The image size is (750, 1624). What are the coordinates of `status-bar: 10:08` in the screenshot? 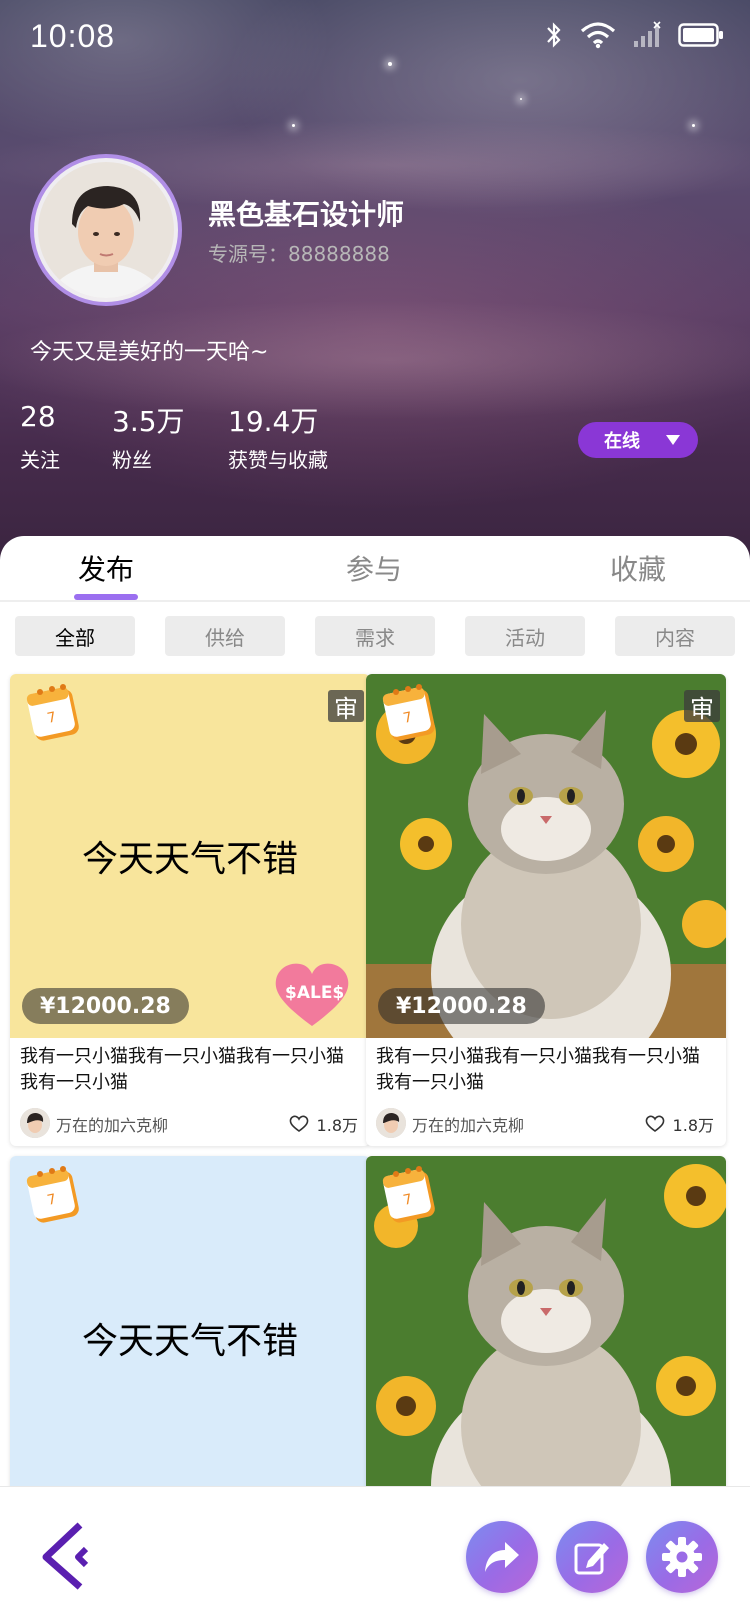 It's located at (375, 37).